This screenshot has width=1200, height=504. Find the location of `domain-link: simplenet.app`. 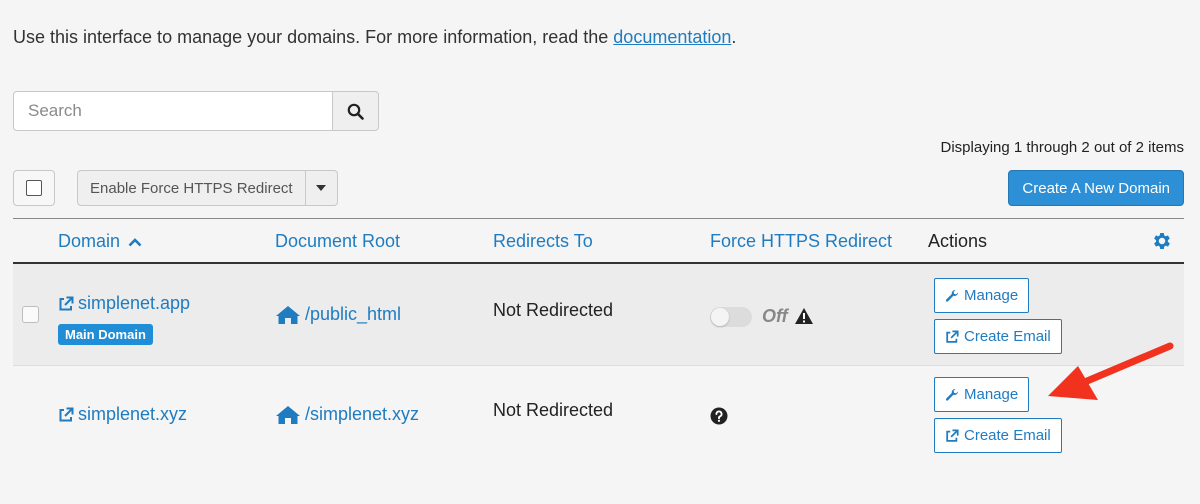

domain-link: simplenet.app is located at coordinates (124, 303).